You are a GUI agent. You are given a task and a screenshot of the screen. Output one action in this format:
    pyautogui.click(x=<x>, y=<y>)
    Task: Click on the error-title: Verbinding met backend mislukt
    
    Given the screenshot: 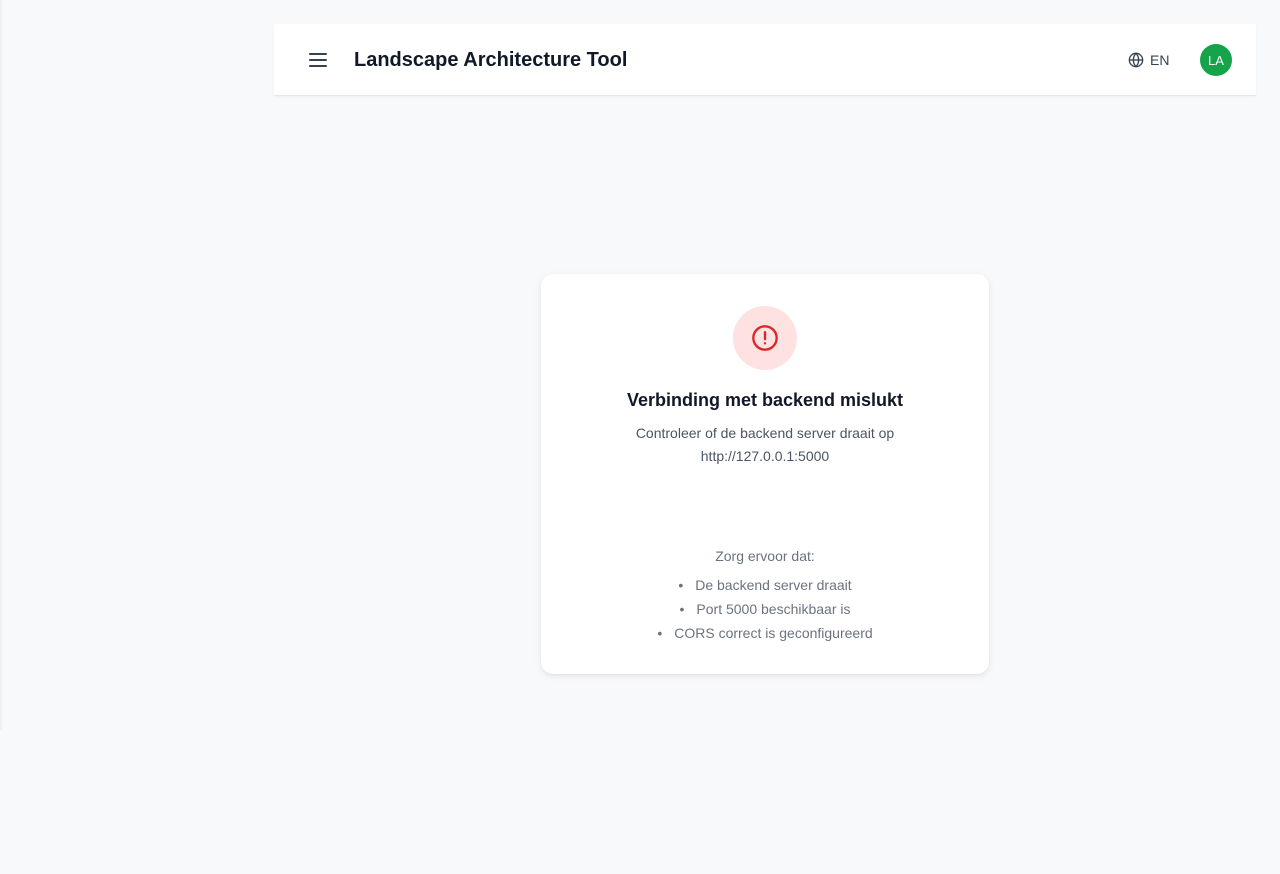 What is the action you would take?
    pyautogui.click(x=765, y=400)
    